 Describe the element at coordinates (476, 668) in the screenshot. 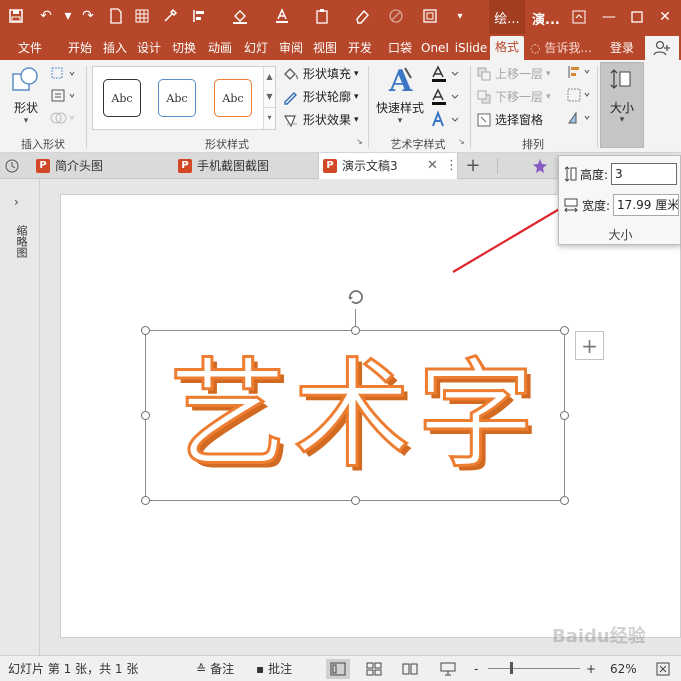

I see `zoom-out-button: -` at that location.